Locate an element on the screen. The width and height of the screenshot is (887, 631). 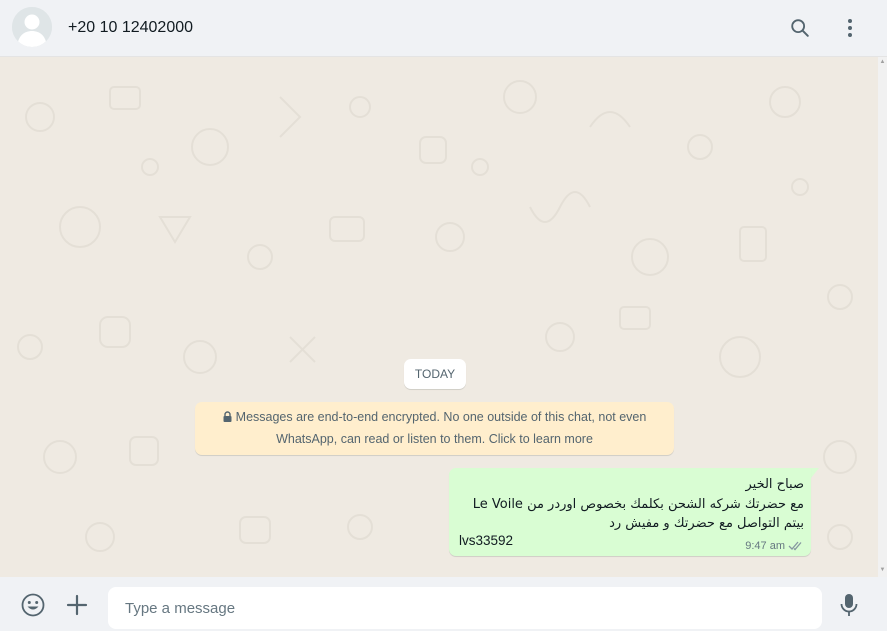
mic-icon is located at coordinates (849, 605).